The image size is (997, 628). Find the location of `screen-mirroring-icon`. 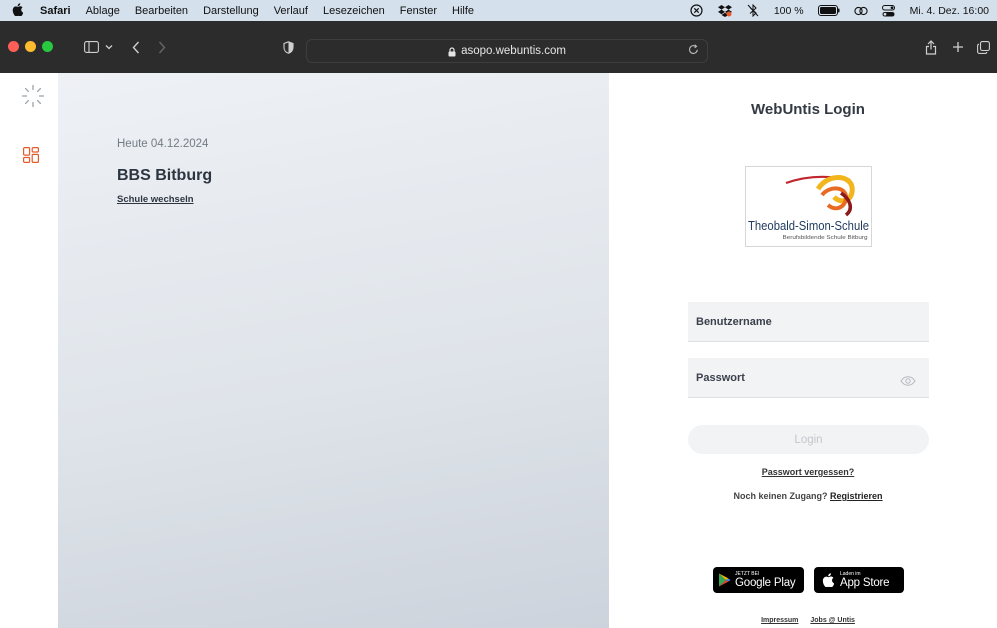

screen-mirroring-icon is located at coordinates (860, 11).